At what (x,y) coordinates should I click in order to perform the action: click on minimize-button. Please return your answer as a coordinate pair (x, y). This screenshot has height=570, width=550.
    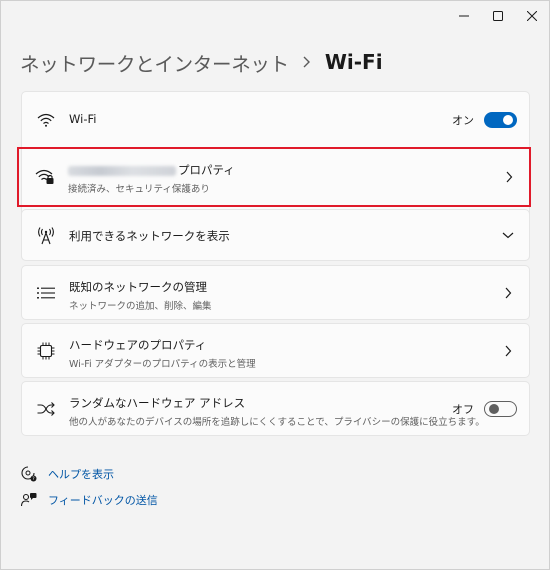
    Looking at the image, I should click on (464, 16).